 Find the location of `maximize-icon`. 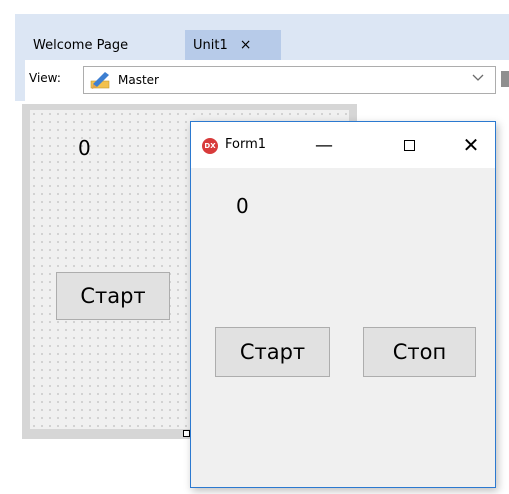

maximize-icon is located at coordinates (409, 145).